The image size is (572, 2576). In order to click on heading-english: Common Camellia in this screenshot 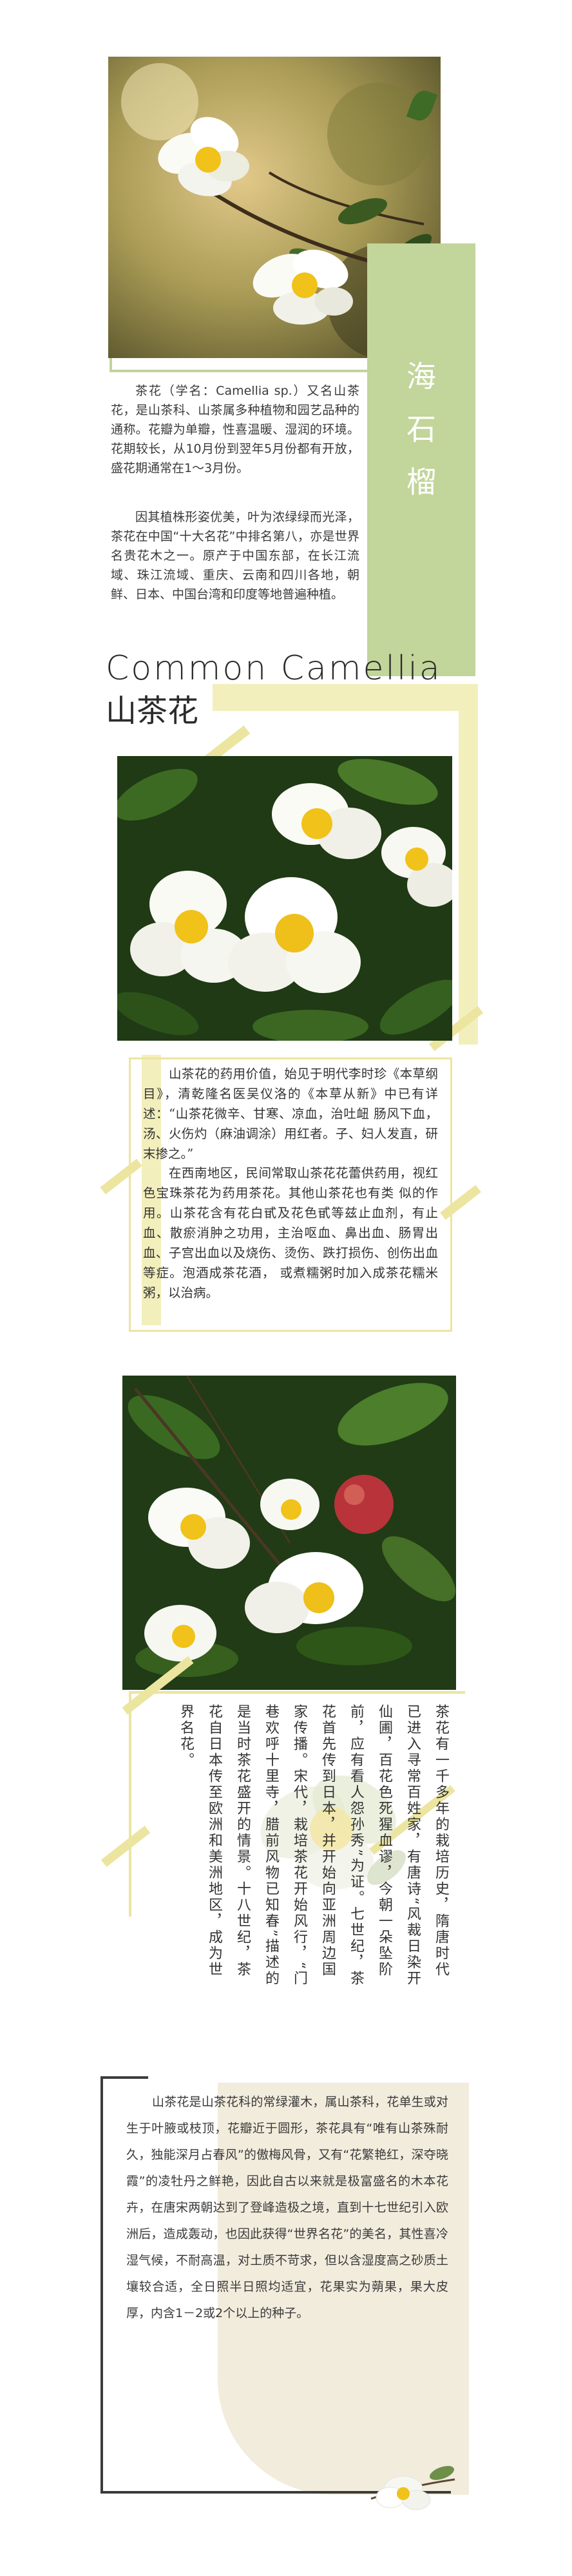, I will do `click(274, 668)`.